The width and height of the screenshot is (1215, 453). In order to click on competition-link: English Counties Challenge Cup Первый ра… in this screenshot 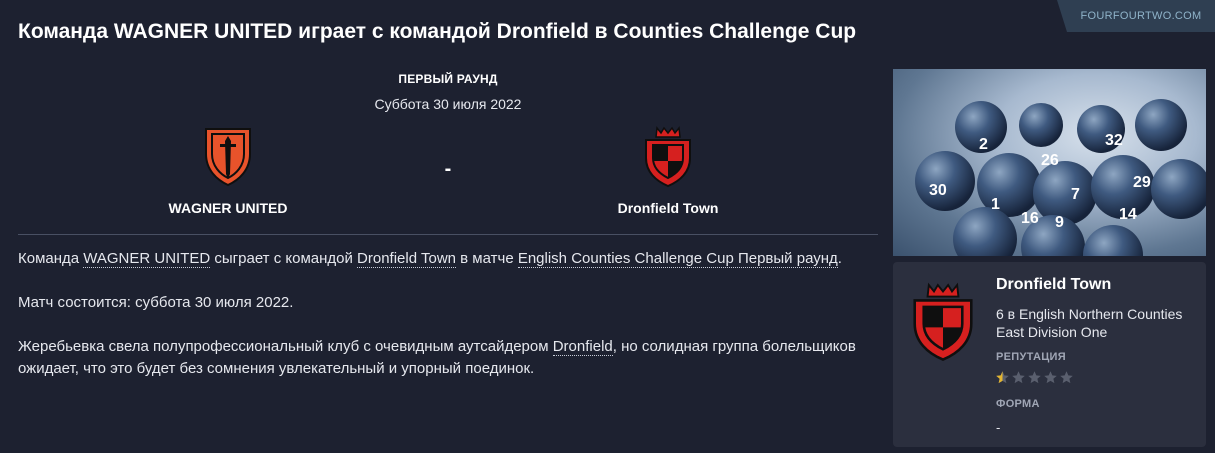, I will do `click(677, 259)`.